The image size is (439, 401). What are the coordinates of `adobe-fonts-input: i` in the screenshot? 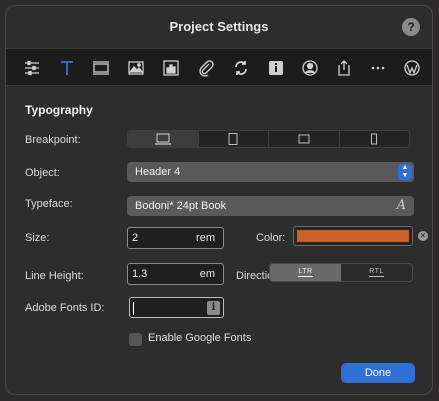 It's located at (176, 307).